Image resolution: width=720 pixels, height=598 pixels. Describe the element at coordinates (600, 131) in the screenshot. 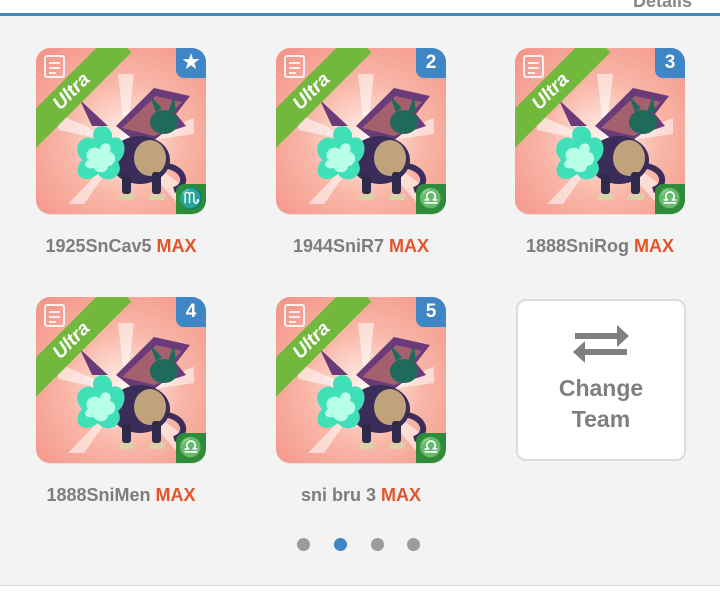

I see `dragon-card: Ultra 3 ♎` at that location.